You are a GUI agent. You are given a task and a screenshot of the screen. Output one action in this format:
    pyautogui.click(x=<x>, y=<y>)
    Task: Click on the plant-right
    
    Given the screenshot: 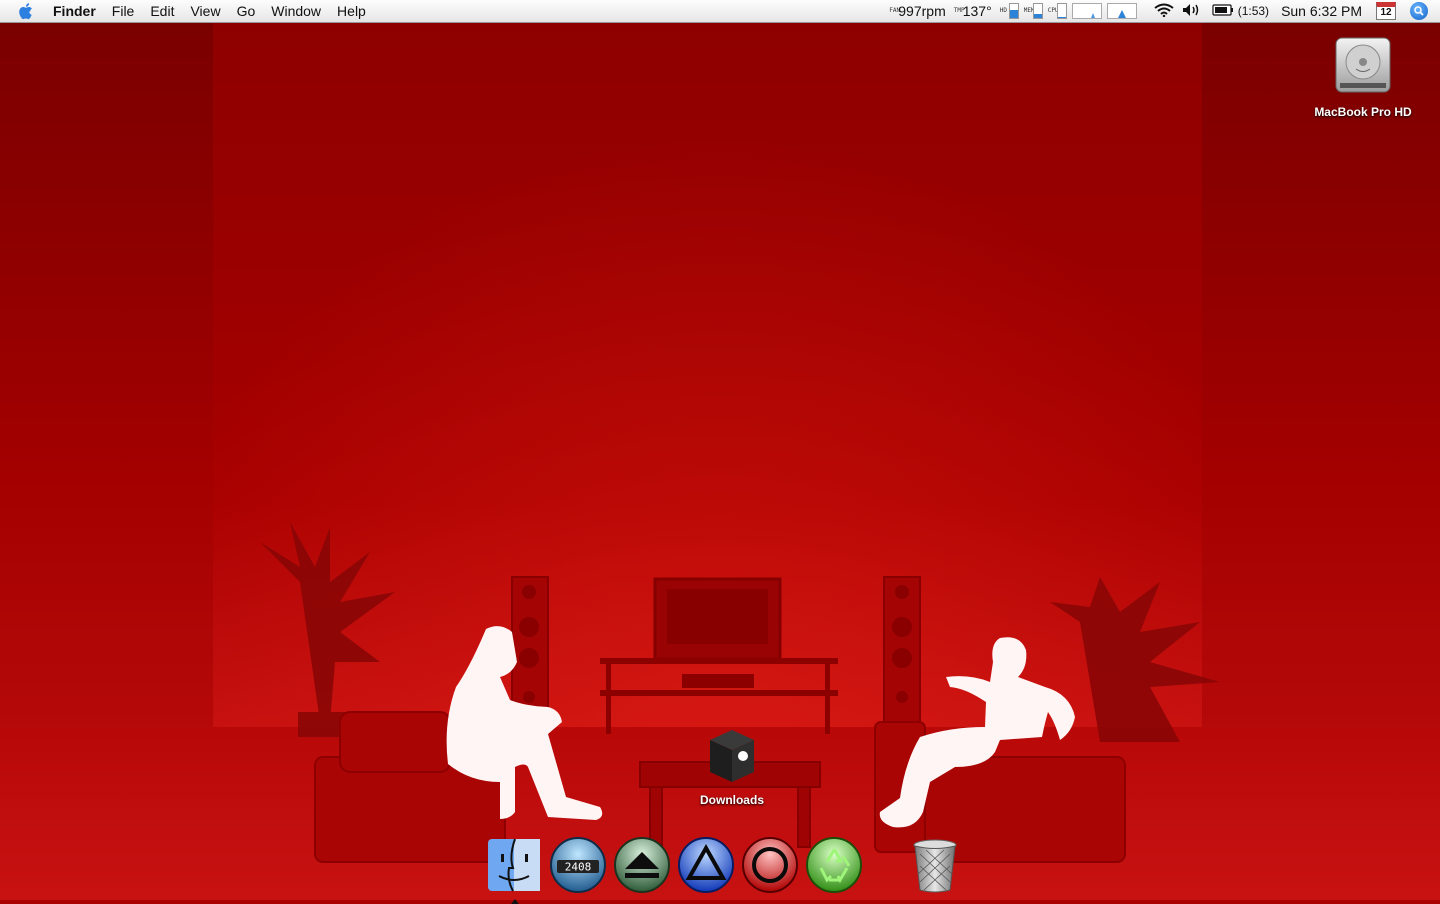 What is the action you would take?
    pyautogui.click(x=1135, y=659)
    